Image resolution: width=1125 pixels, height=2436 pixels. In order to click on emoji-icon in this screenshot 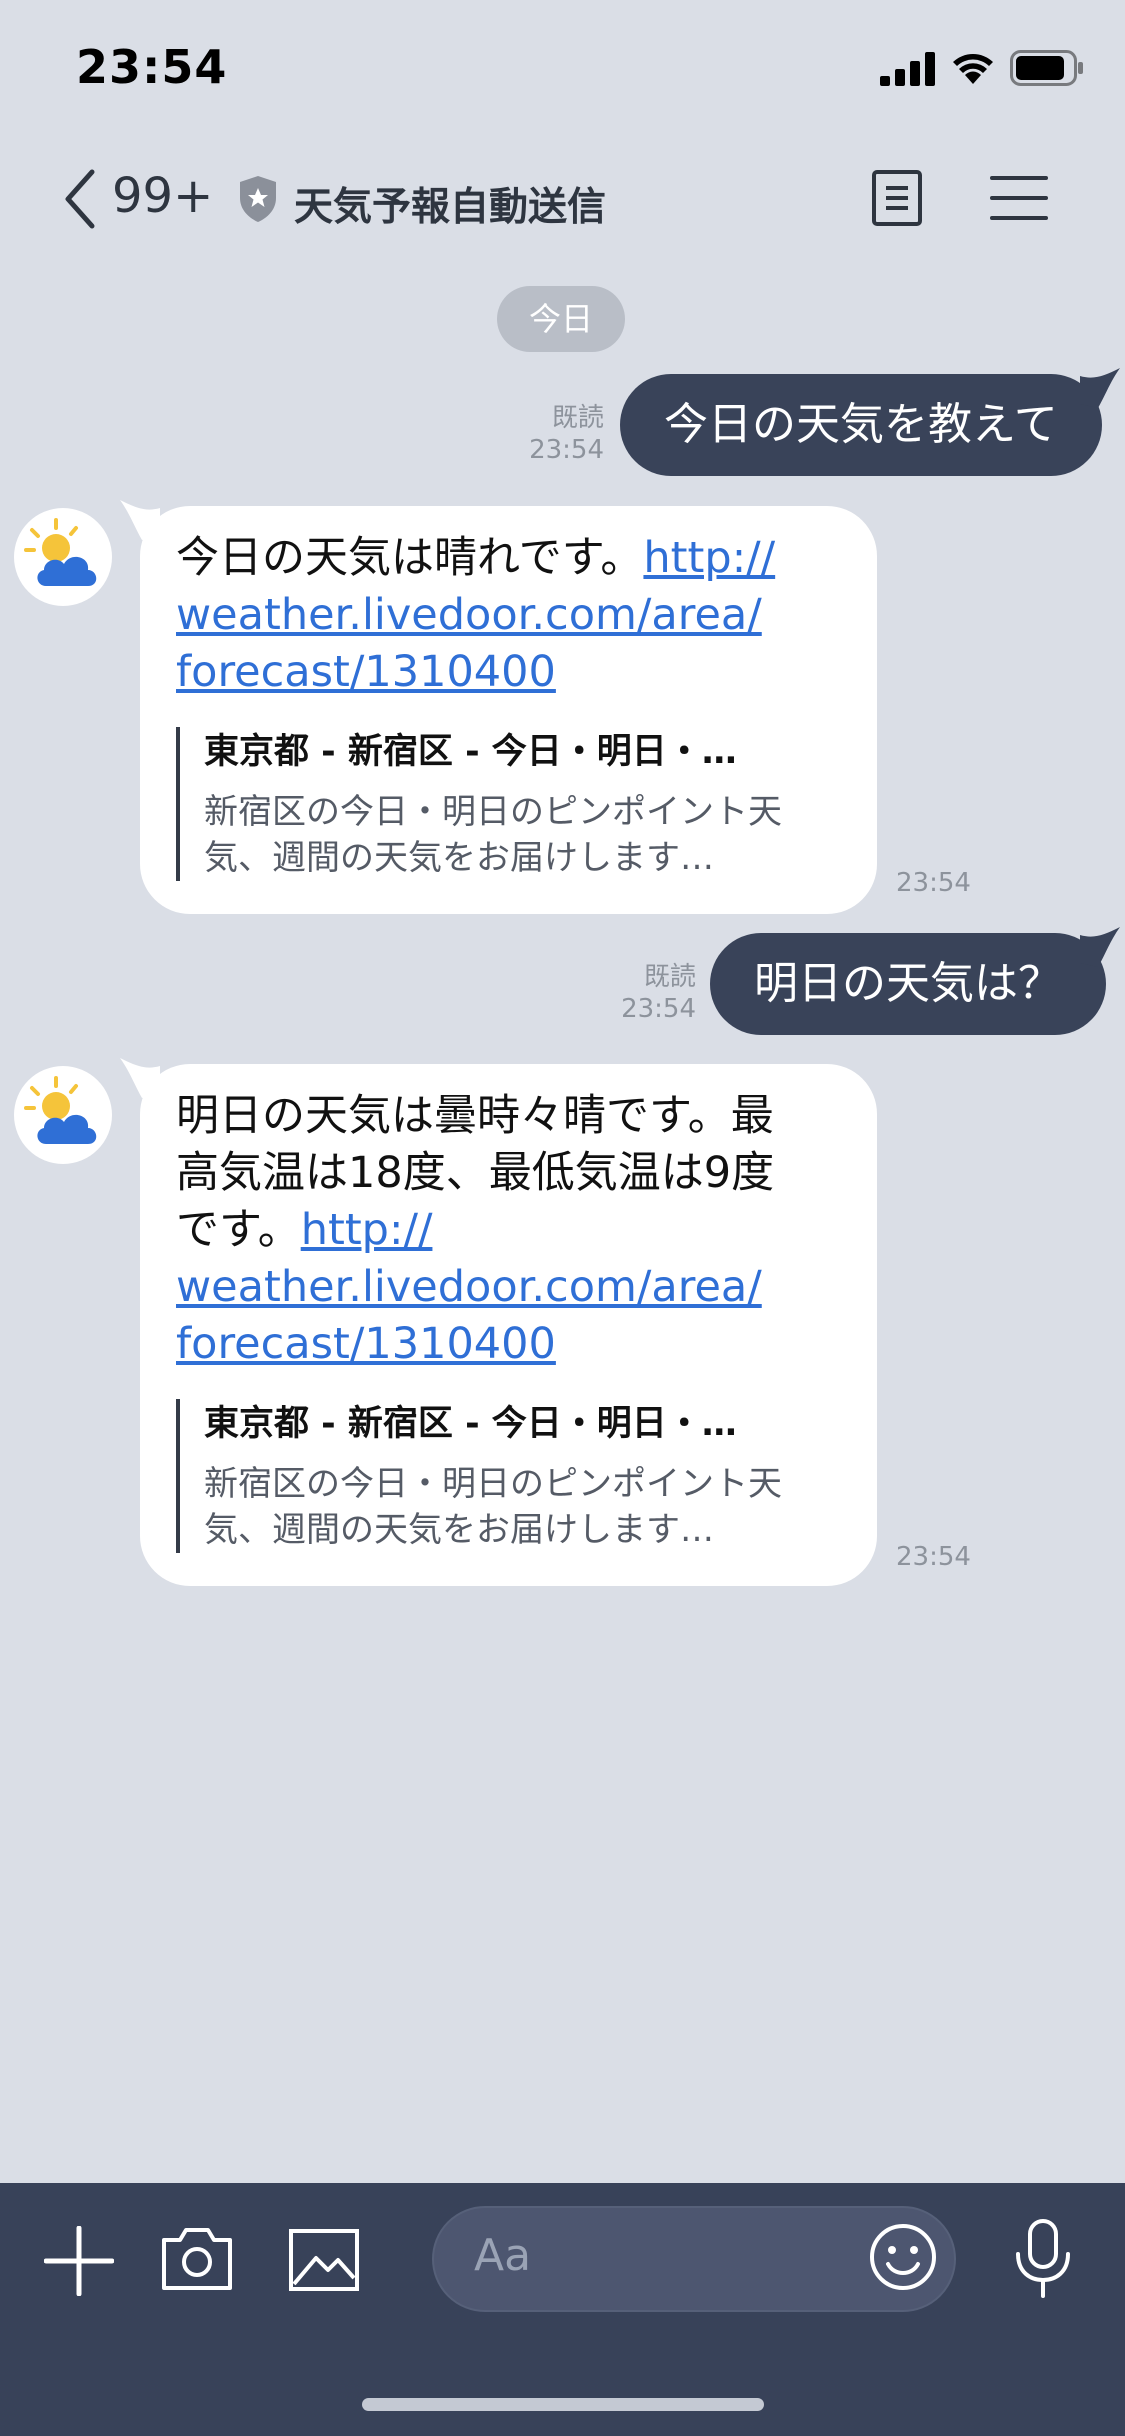, I will do `click(903, 2257)`.